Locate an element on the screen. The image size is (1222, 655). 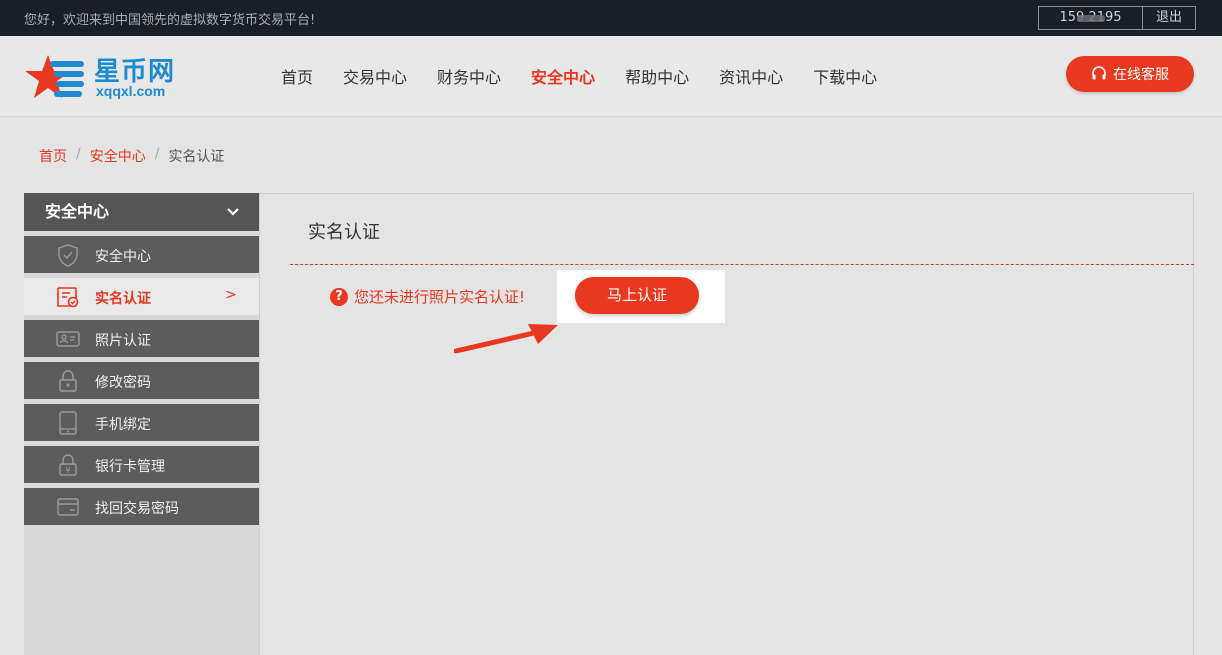
nav-help-center: 帮助中心 is located at coordinates (657, 76).